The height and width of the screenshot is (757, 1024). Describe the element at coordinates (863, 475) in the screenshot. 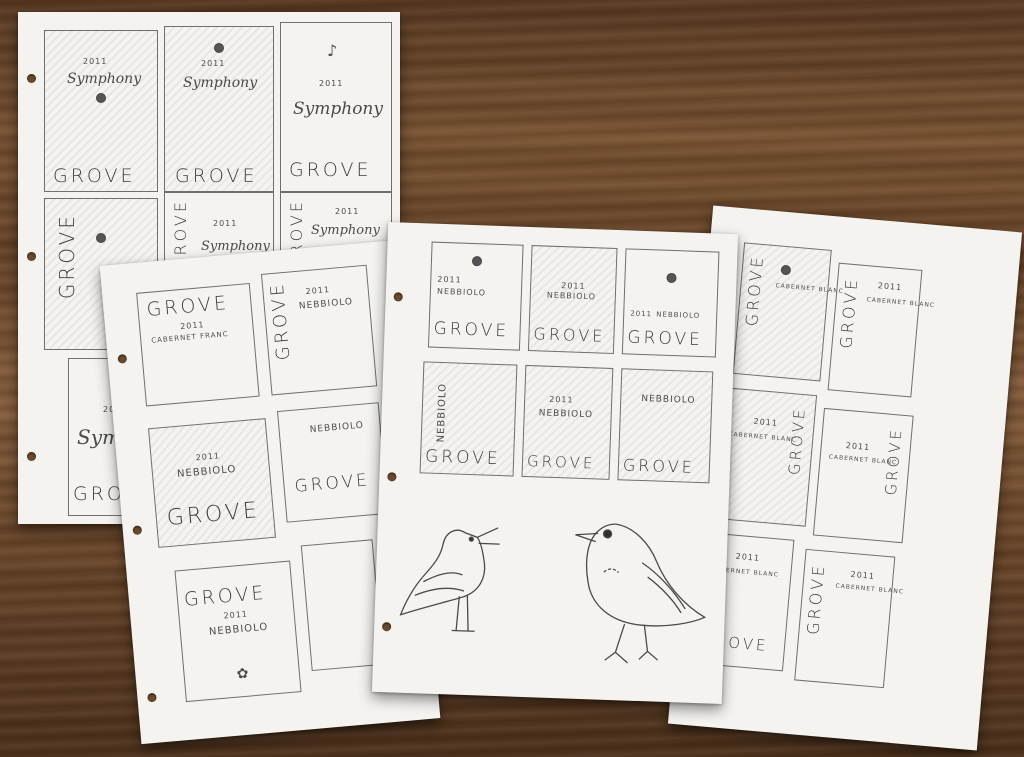

I see `label-sketch: 2011 CABERNET BLANC GROVE` at that location.